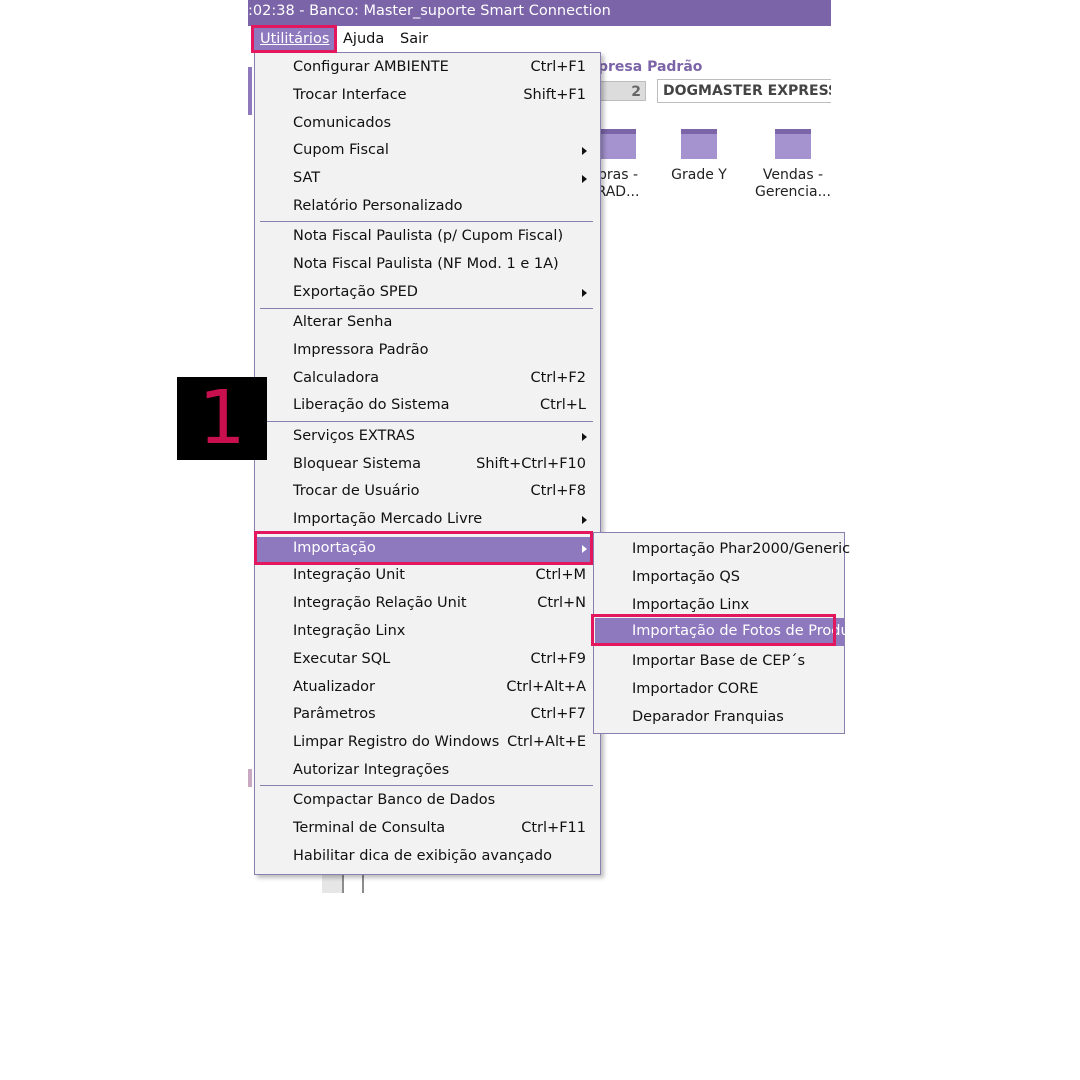  Describe the element at coordinates (332, 883) in the screenshot. I see `frame-scroll-area` at that location.